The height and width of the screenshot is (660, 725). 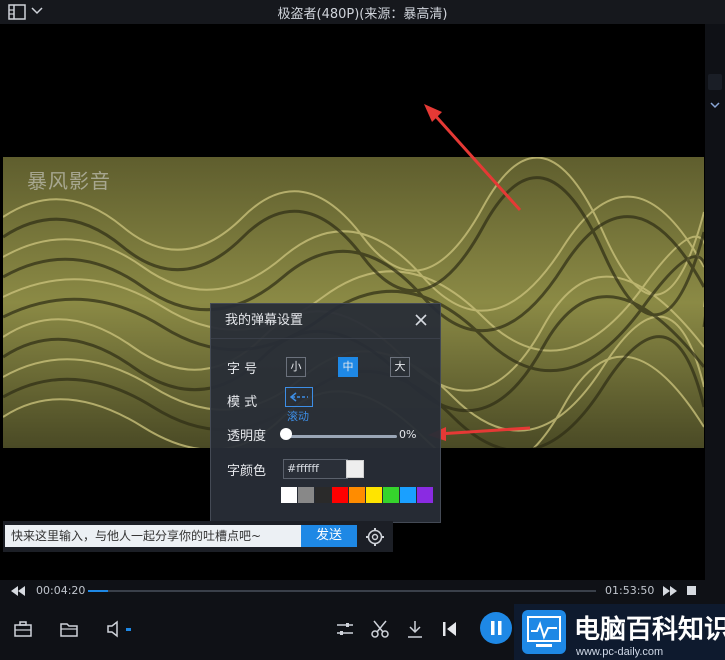 I want to click on font-color-label: 字颜色, so click(x=247, y=471).